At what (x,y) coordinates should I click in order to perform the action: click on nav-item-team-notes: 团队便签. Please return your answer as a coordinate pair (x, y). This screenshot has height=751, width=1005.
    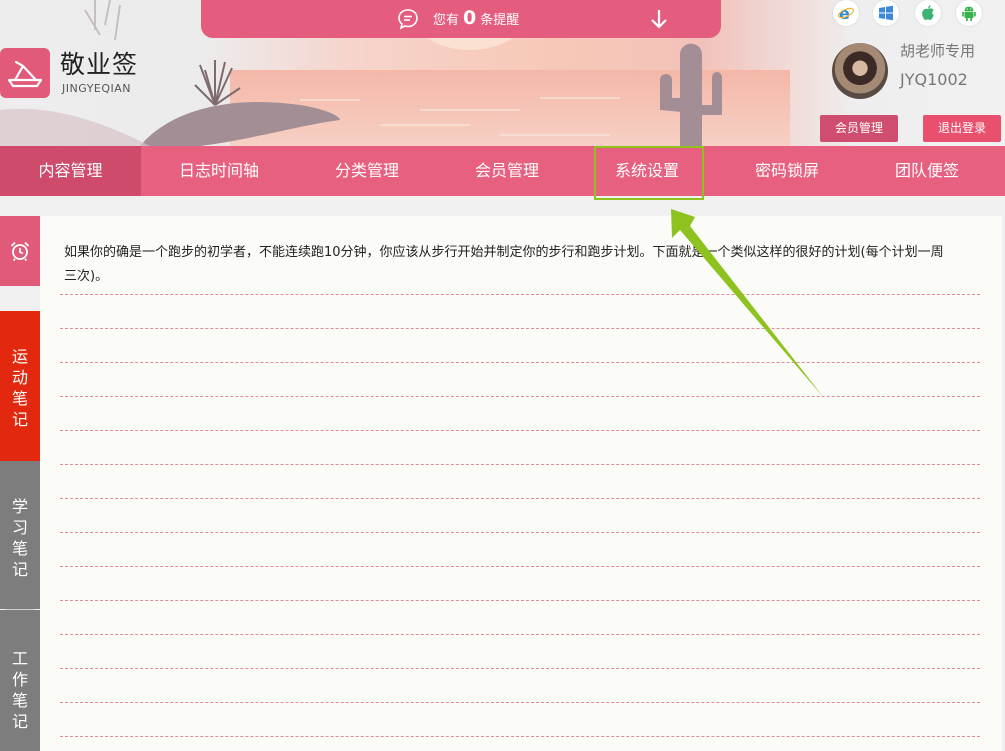
    Looking at the image, I should click on (927, 171).